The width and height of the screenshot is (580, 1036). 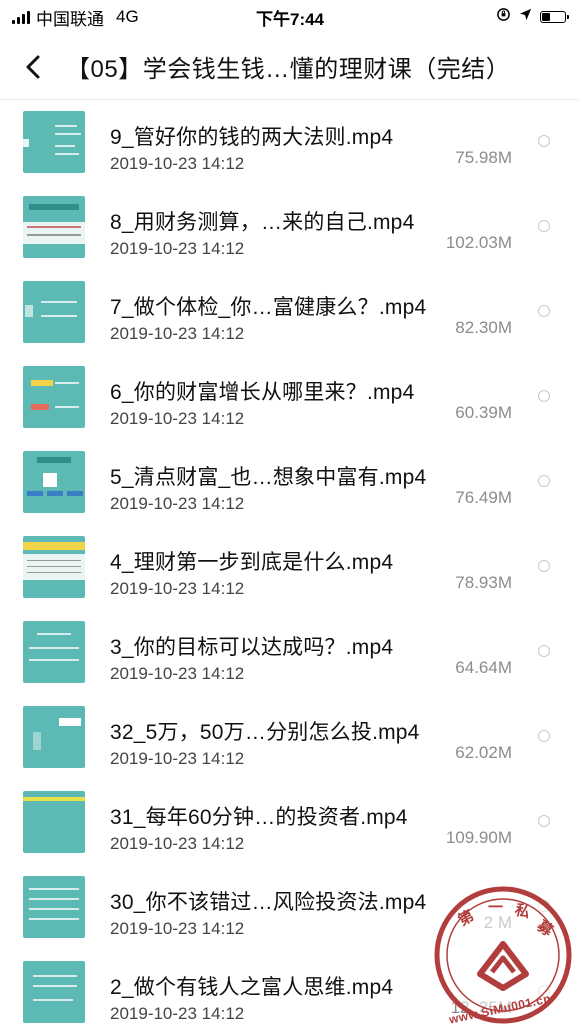 What do you see at coordinates (252, 647) in the screenshot?
I see `file-name: 3_你的目标可以达成吗？.mp4` at bounding box center [252, 647].